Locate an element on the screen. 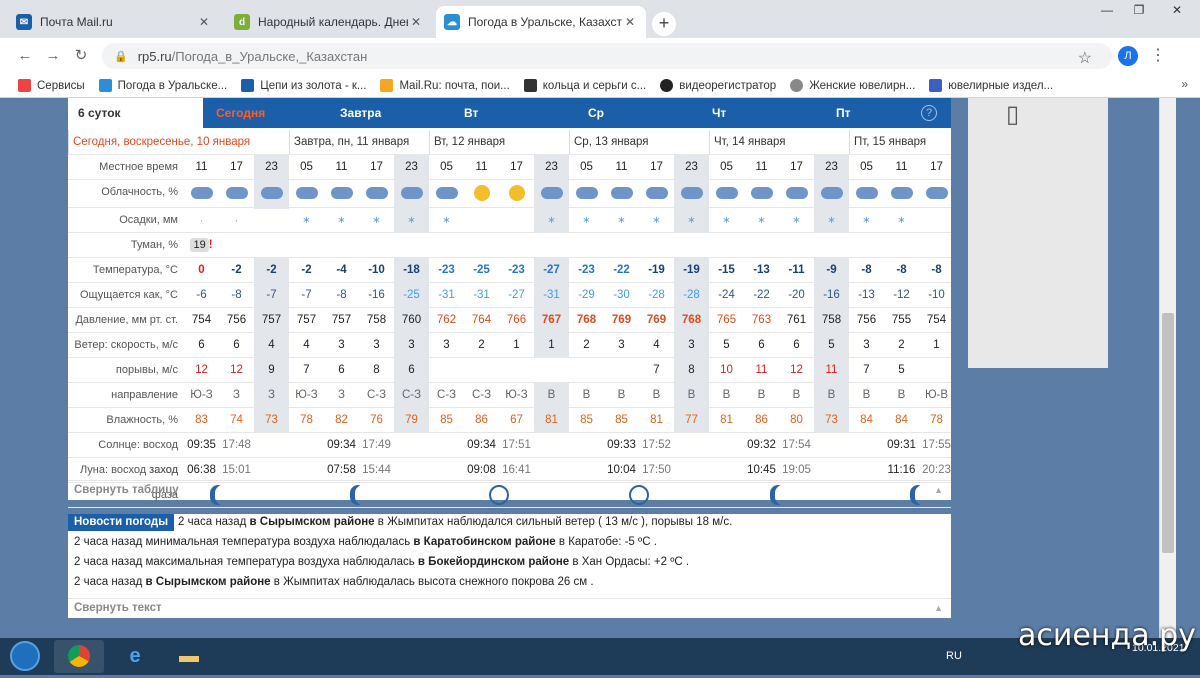 This screenshot has width=1200, height=678. snow-icon: ∗ is located at coordinates (866, 220).